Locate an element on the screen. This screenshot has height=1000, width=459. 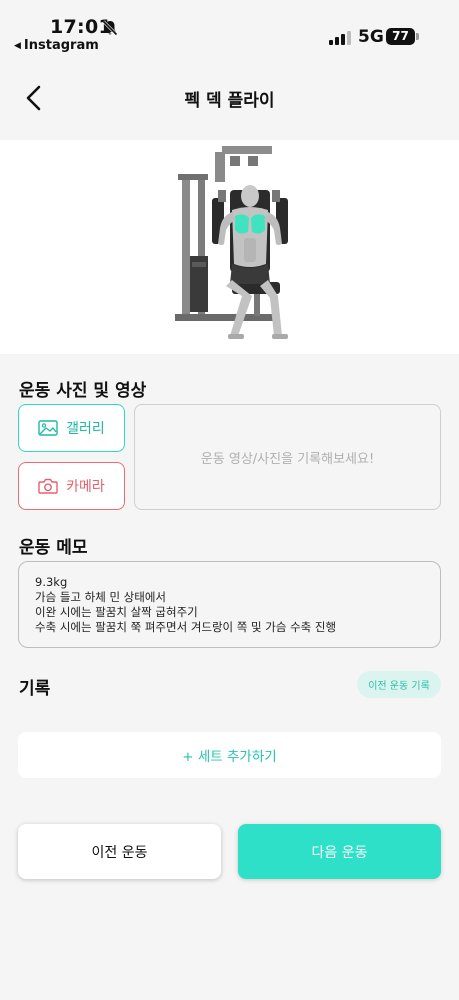
previous-exercise-button: 이전 운동 is located at coordinates (119, 851).